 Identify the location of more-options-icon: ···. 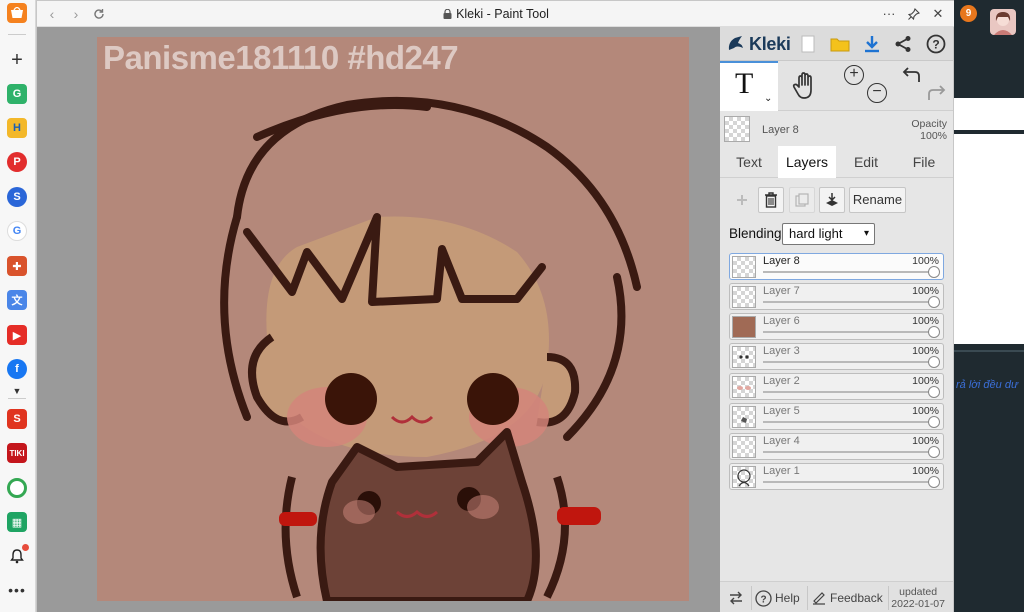
(889, 14).